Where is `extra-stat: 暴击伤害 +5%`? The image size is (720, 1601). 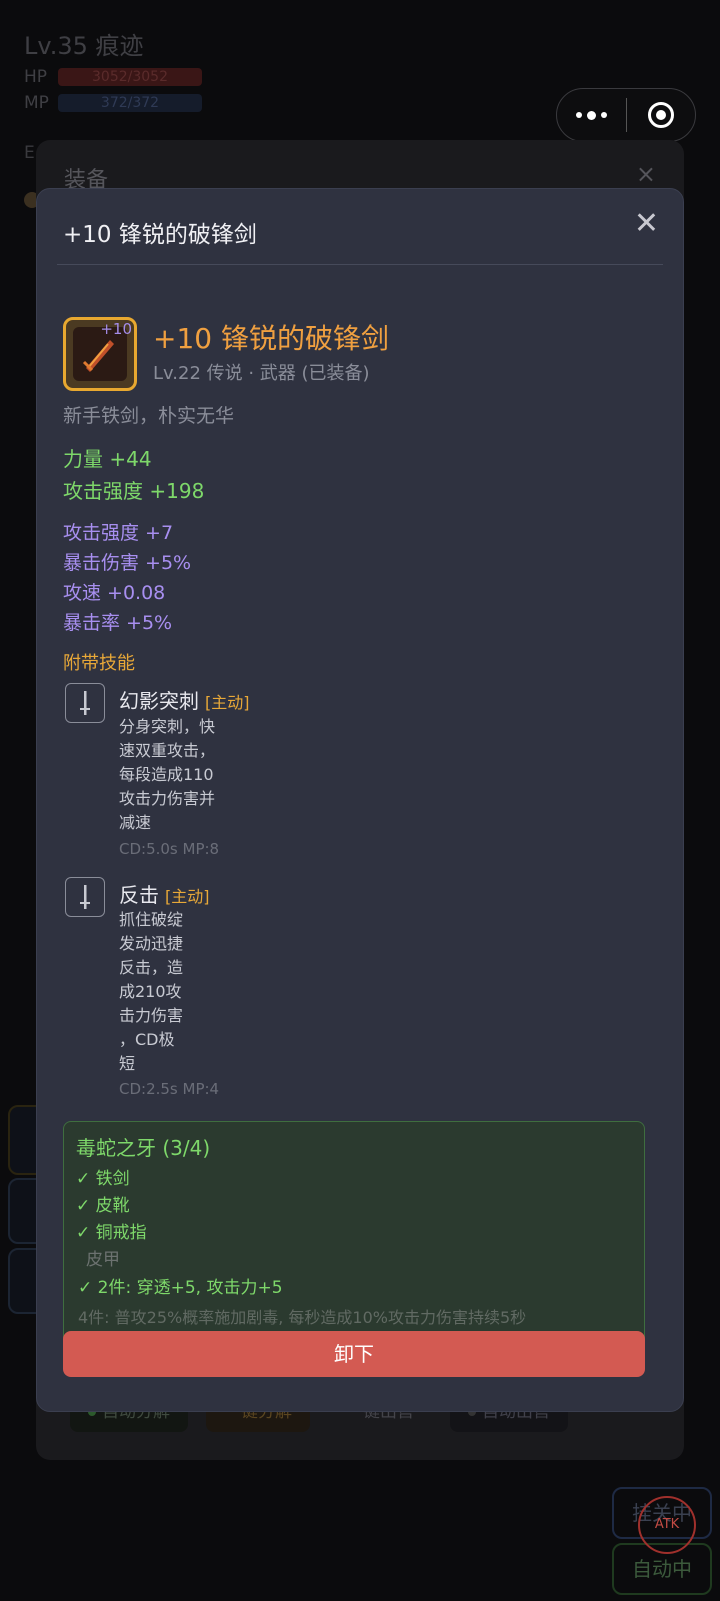
extra-stat: 暴击伤害 +5% is located at coordinates (127, 563).